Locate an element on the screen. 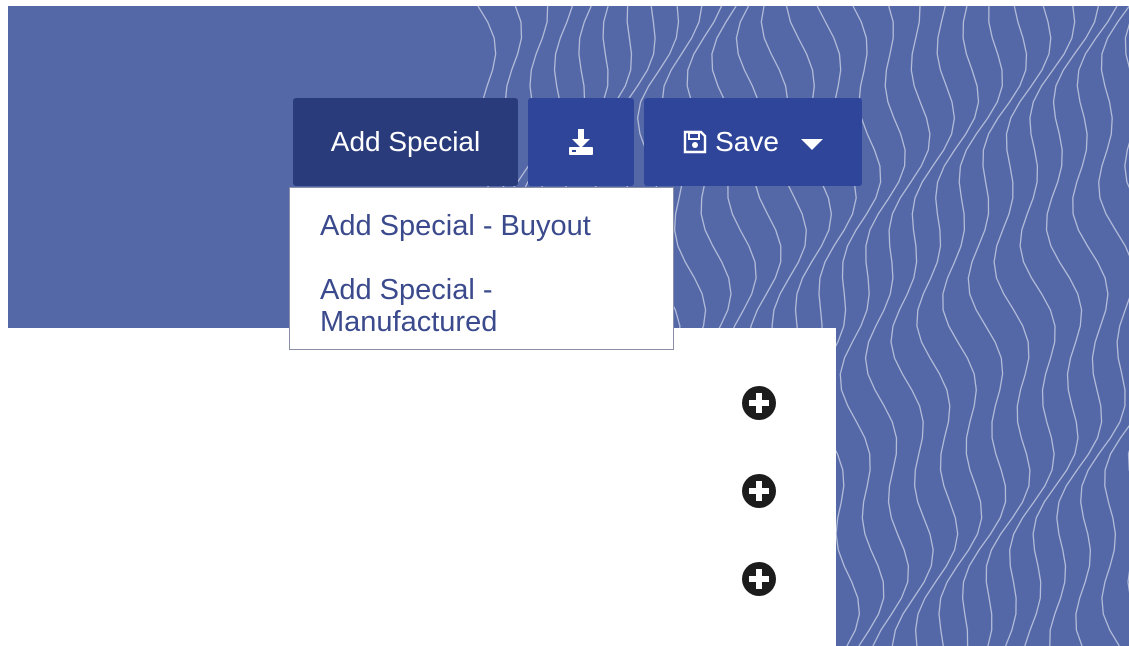 The height and width of the screenshot is (646, 1129). save-button: Save is located at coordinates (753, 142).